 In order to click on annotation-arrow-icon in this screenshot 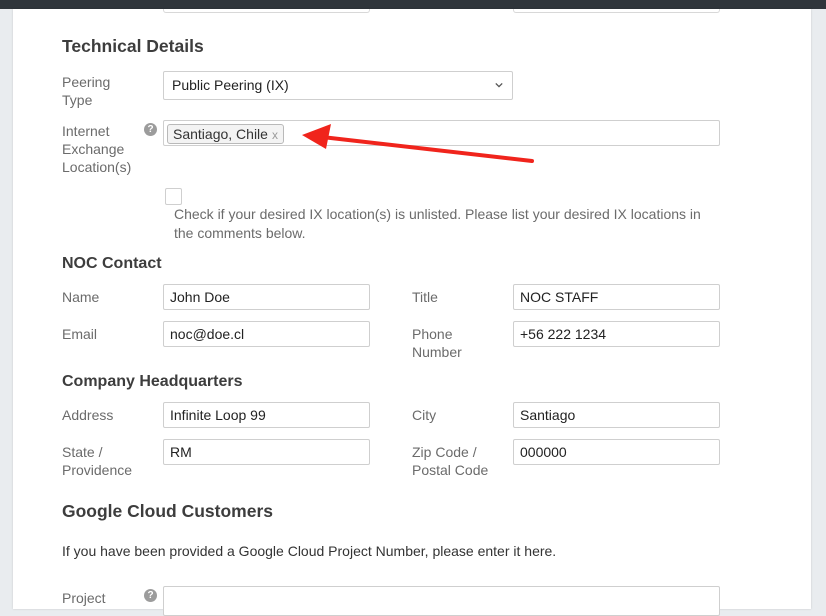, I will do `click(418, 143)`.